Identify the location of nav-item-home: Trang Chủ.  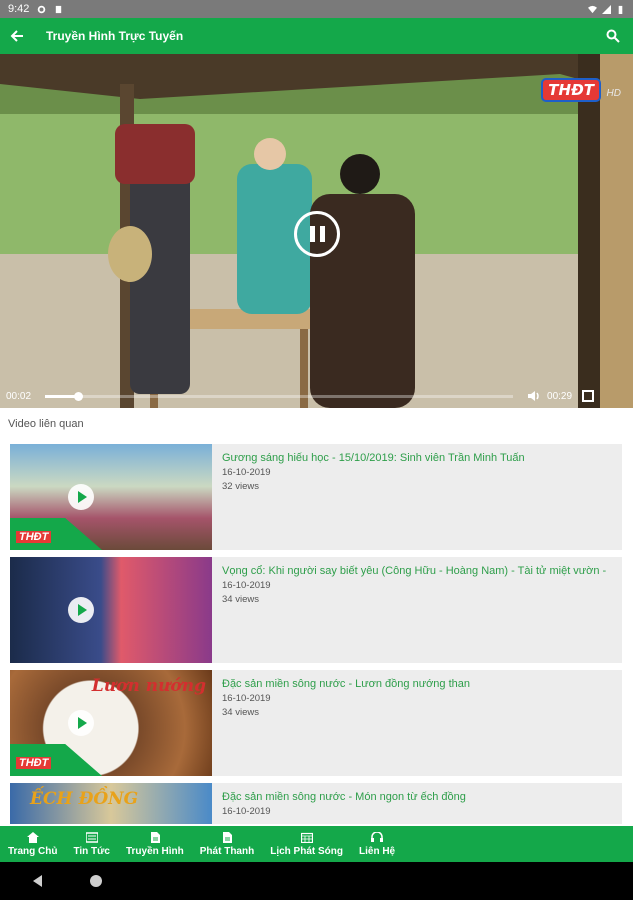
(32, 844).